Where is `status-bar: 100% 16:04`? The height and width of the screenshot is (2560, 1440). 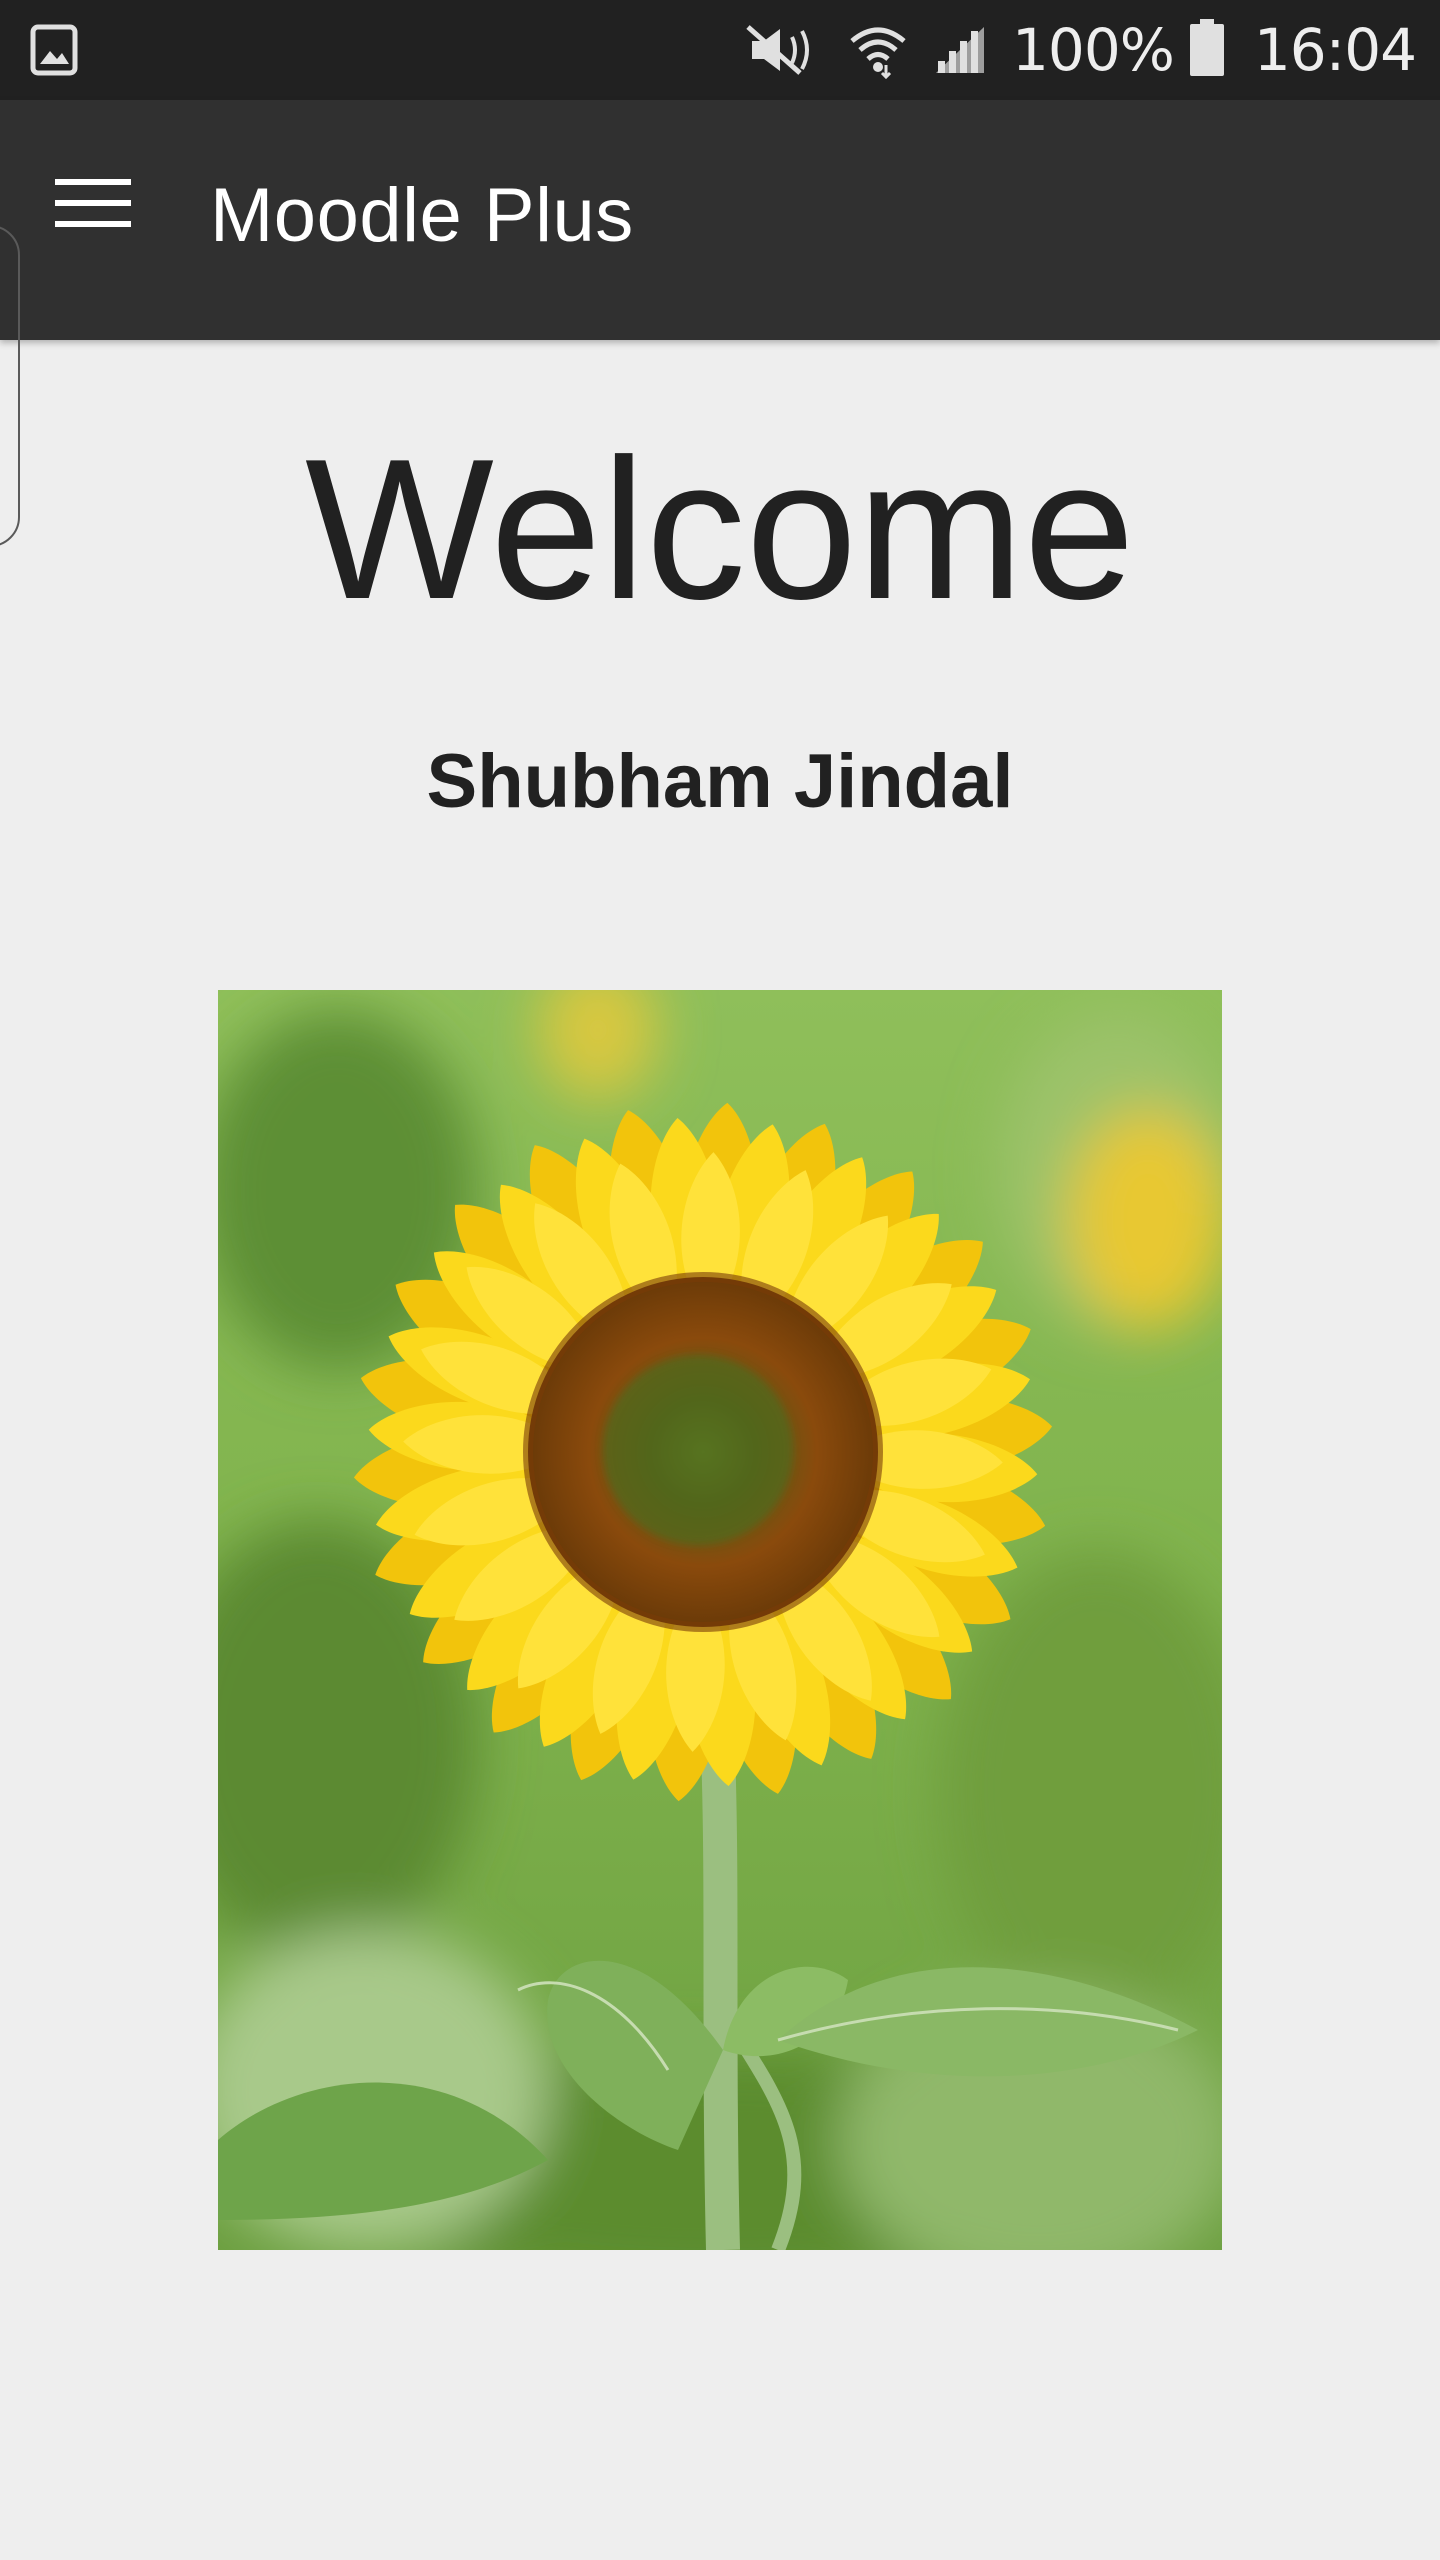 status-bar: 100% 16:04 is located at coordinates (720, 50).